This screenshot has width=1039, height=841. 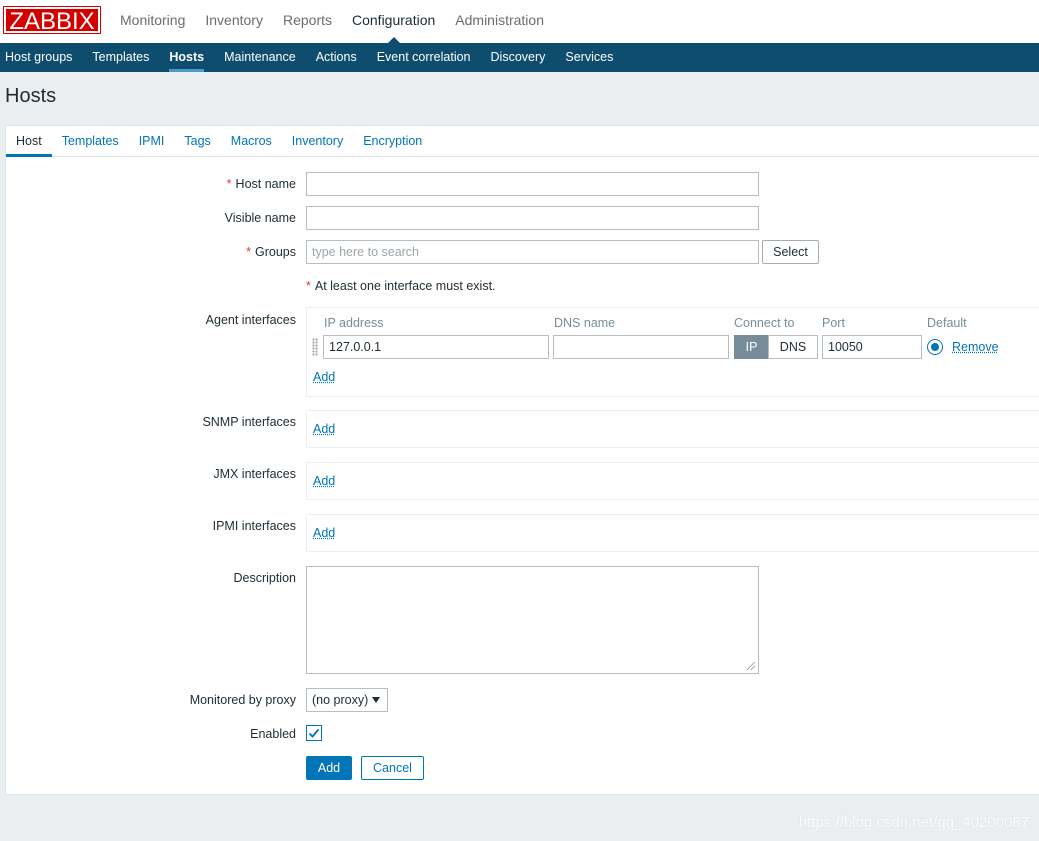 I want to click on submenu-maintenance: Maintenance, so click(x=260, y=57).